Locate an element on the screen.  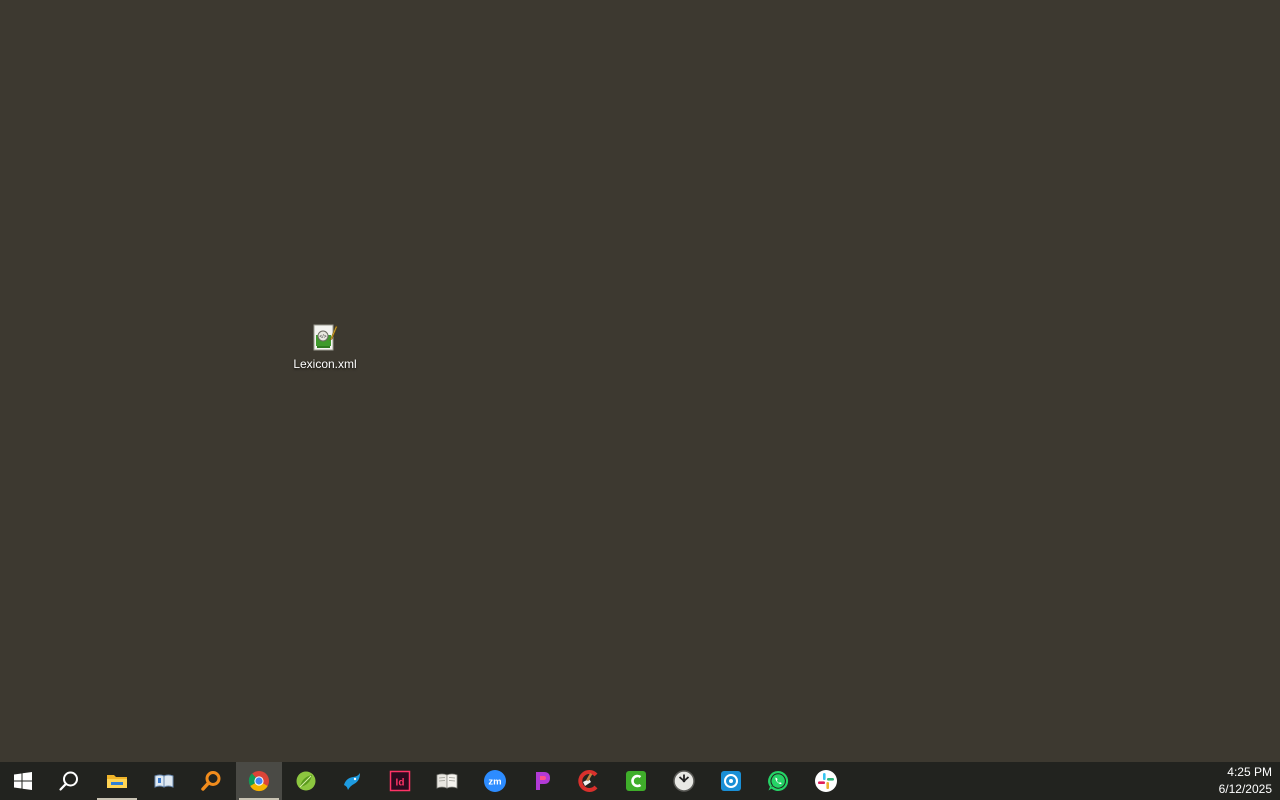
zoom-icon: zm is located at coordinates (495, 781).